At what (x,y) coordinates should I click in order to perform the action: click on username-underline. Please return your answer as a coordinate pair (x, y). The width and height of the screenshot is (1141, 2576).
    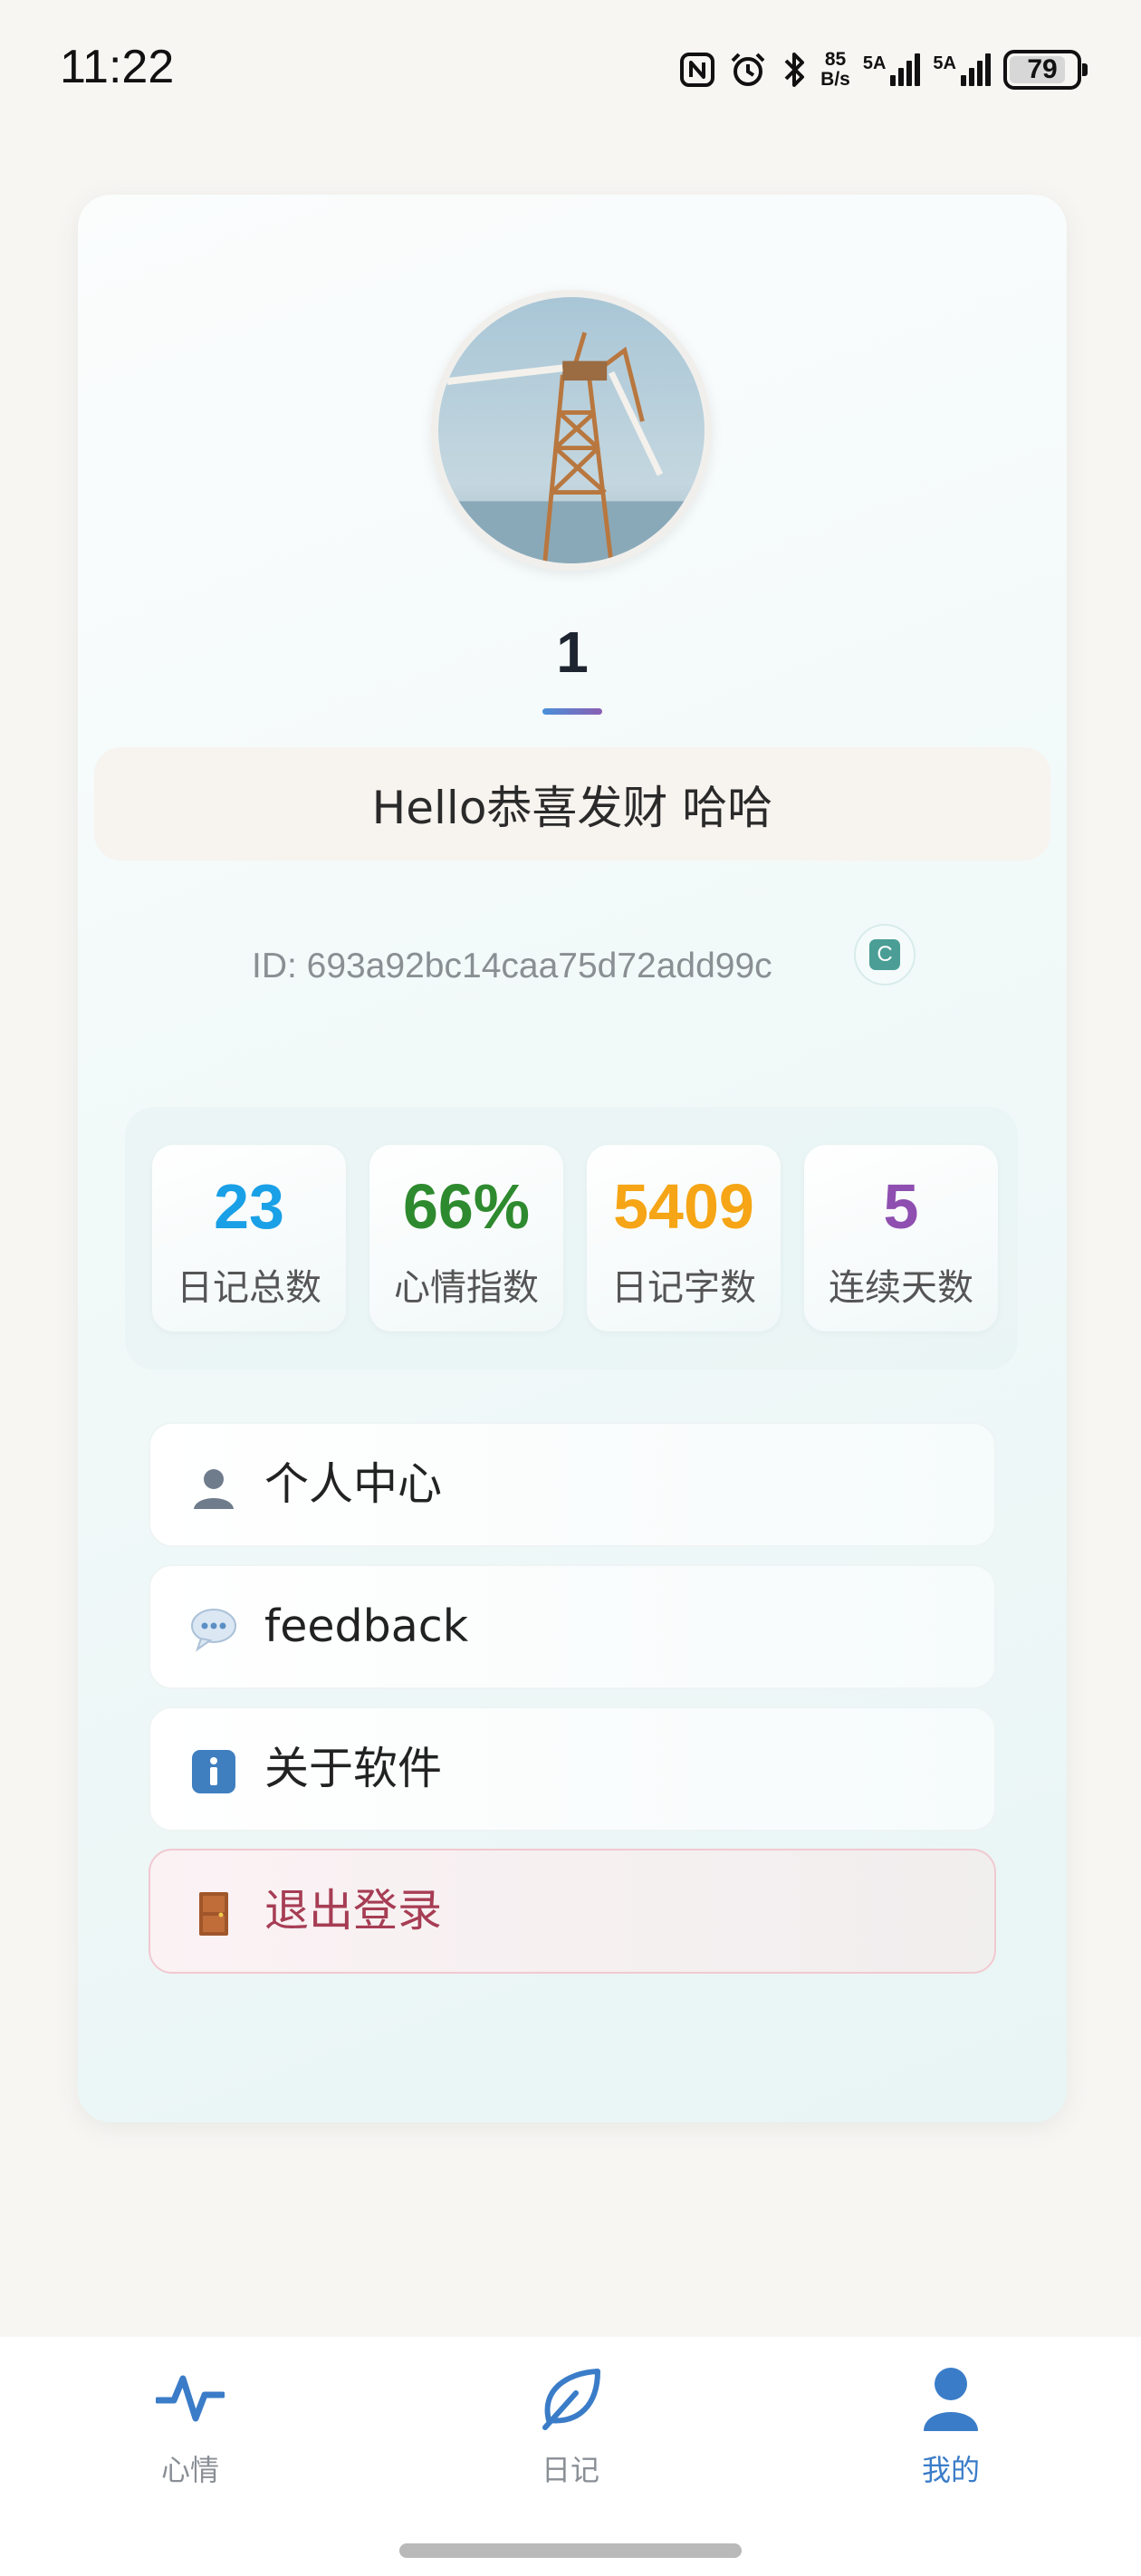
    Looking at the image, I should click on (572, 711).